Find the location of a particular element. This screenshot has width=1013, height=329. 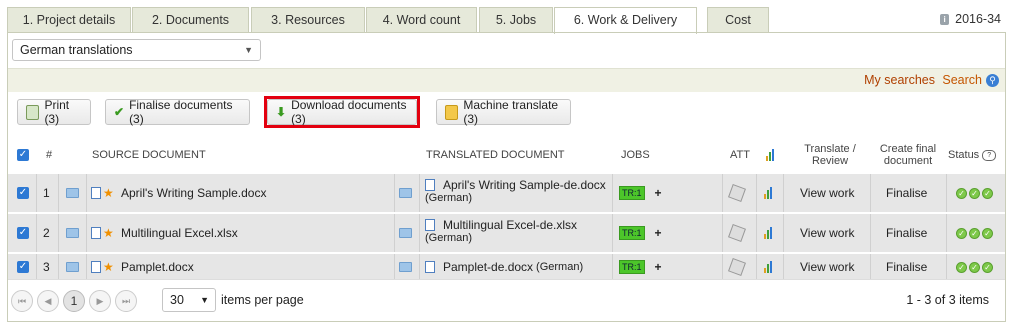

translated-document-name: Multilingual Excel-de.xlsx is located at coordinates (510, 225).